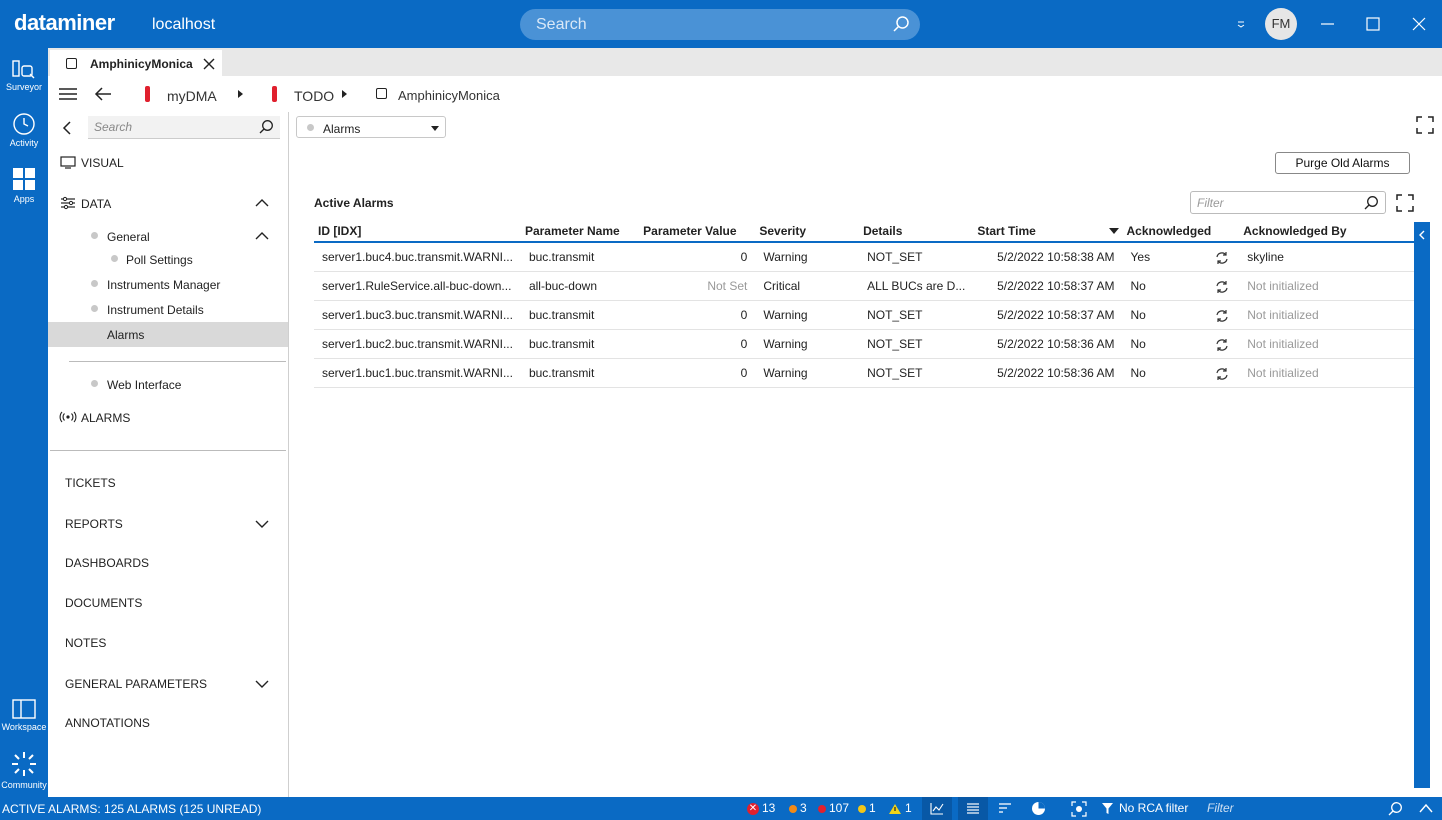 Image resolution: width=1442 pixels, height=820 pixels. Describe the element at coordinates (24, 770) in the screenshot. I see `rail-community: Community` at that location.